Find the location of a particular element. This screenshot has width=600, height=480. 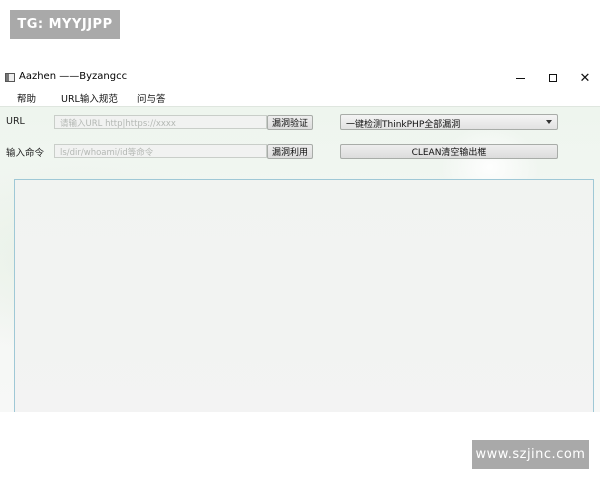

maximize-icon is located at coordinates (553, 78).